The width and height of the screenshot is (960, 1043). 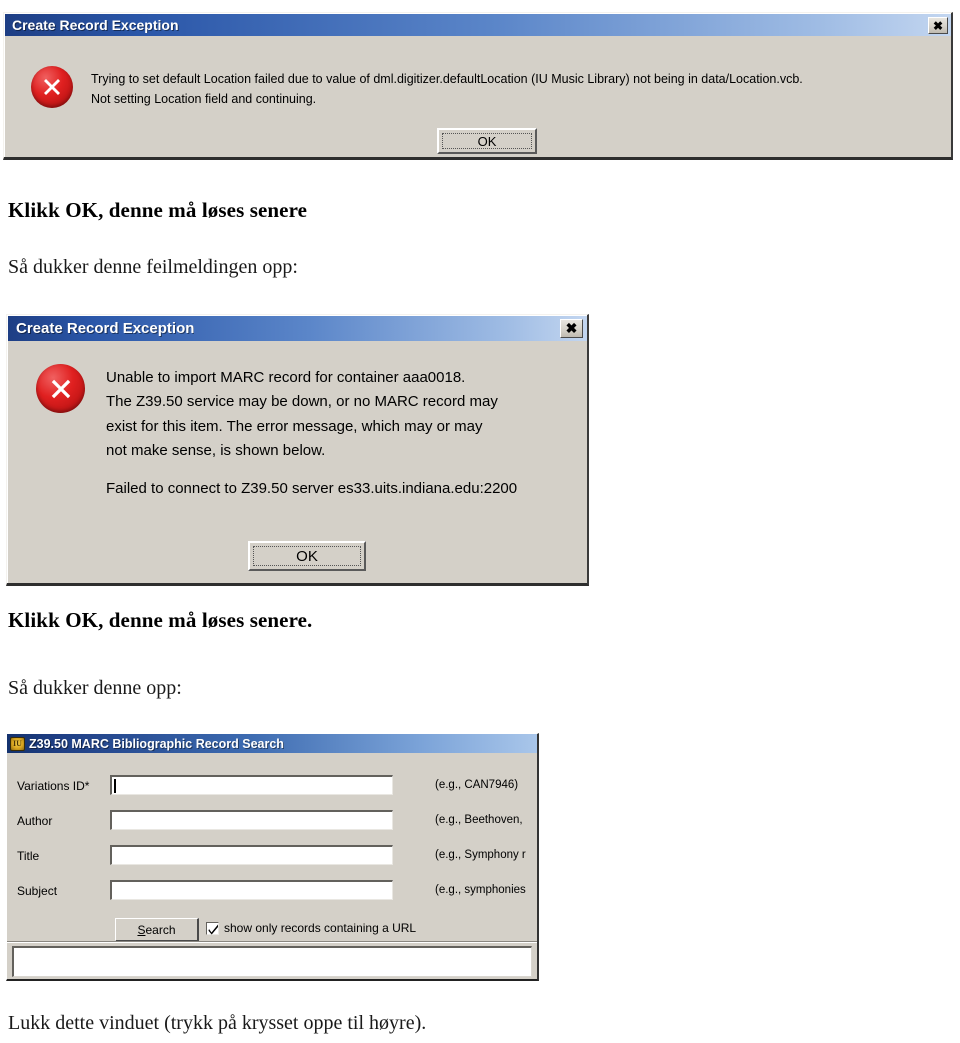 What do you see at coordinates (160, 620) in the screenshot?
I see `instruction-text-3: Klikk OK, denne må løses senere.` at bounding box center [160, 620].